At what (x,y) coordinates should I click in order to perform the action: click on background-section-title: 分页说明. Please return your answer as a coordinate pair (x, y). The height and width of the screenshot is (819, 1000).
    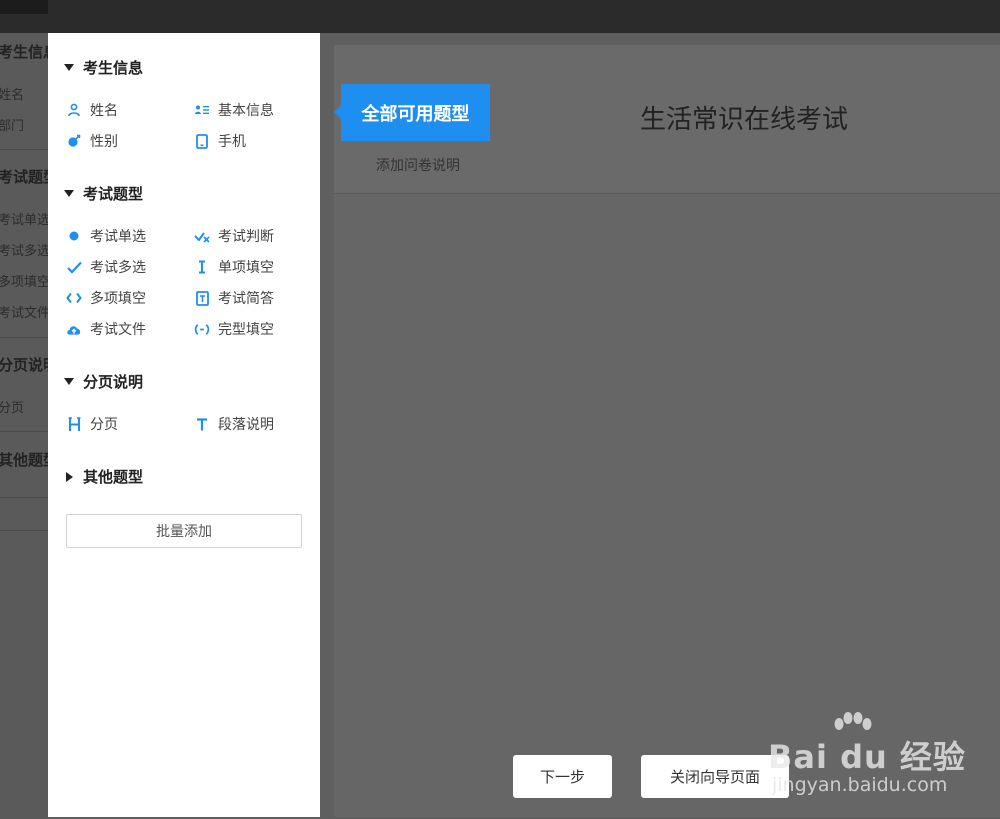
    Looking at the image, I should click on (24, 365).